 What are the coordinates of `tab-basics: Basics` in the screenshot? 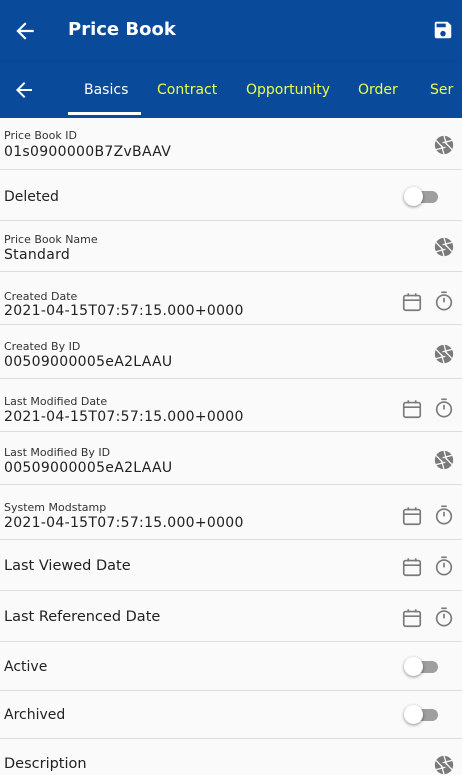 It's located at (106, 90).